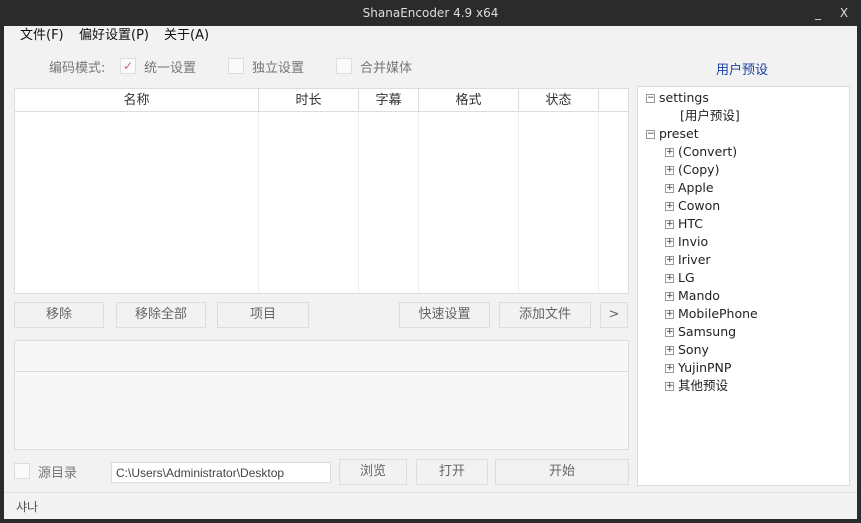  I want to click on column-status: 状态, so click(559, 100).